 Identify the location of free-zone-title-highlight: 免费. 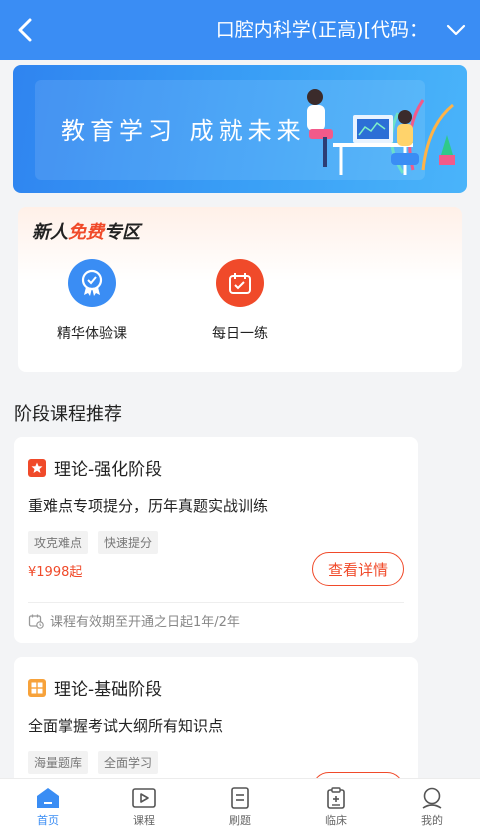
(86, 232).